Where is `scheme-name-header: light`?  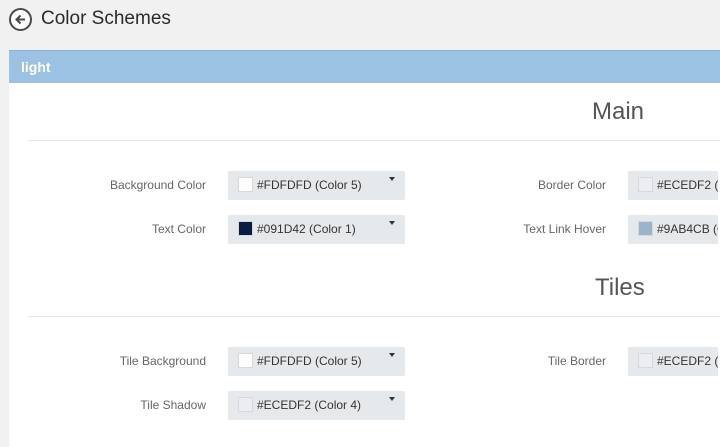
scheme-name-header: light is located at coordinates (364, 66).